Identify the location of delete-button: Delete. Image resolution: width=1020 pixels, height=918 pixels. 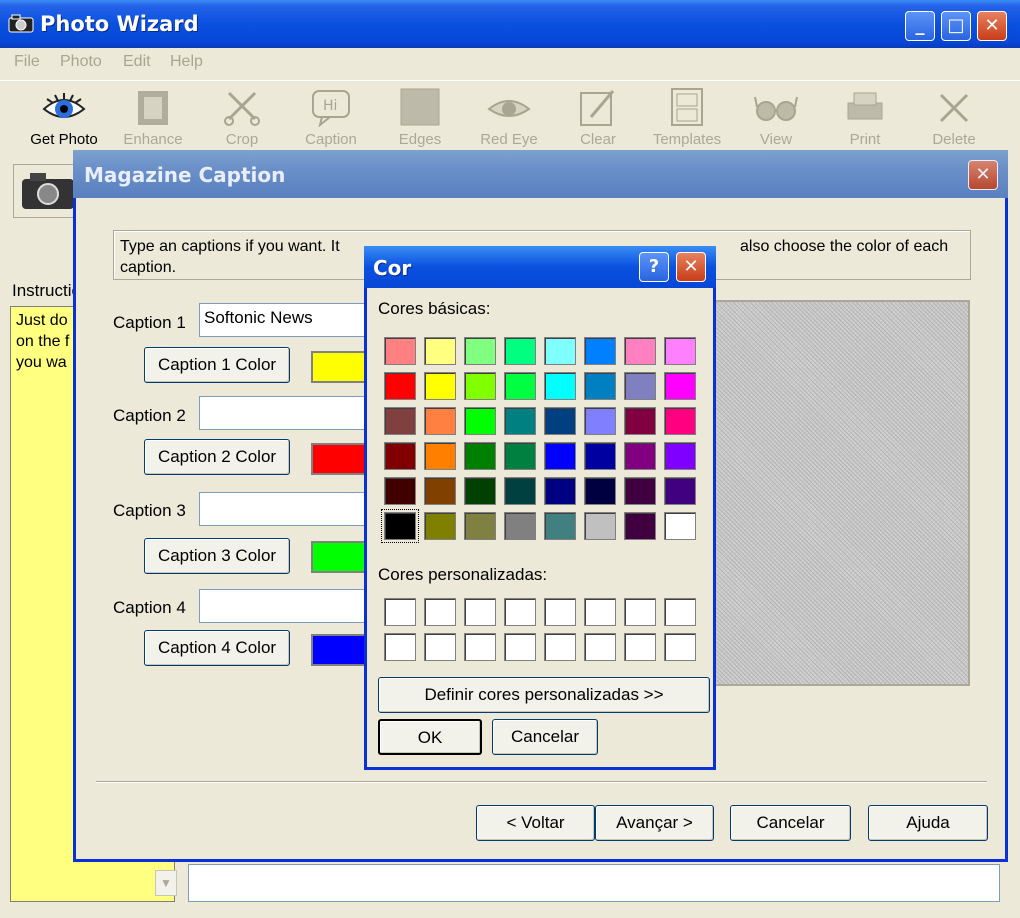
(954, 117).